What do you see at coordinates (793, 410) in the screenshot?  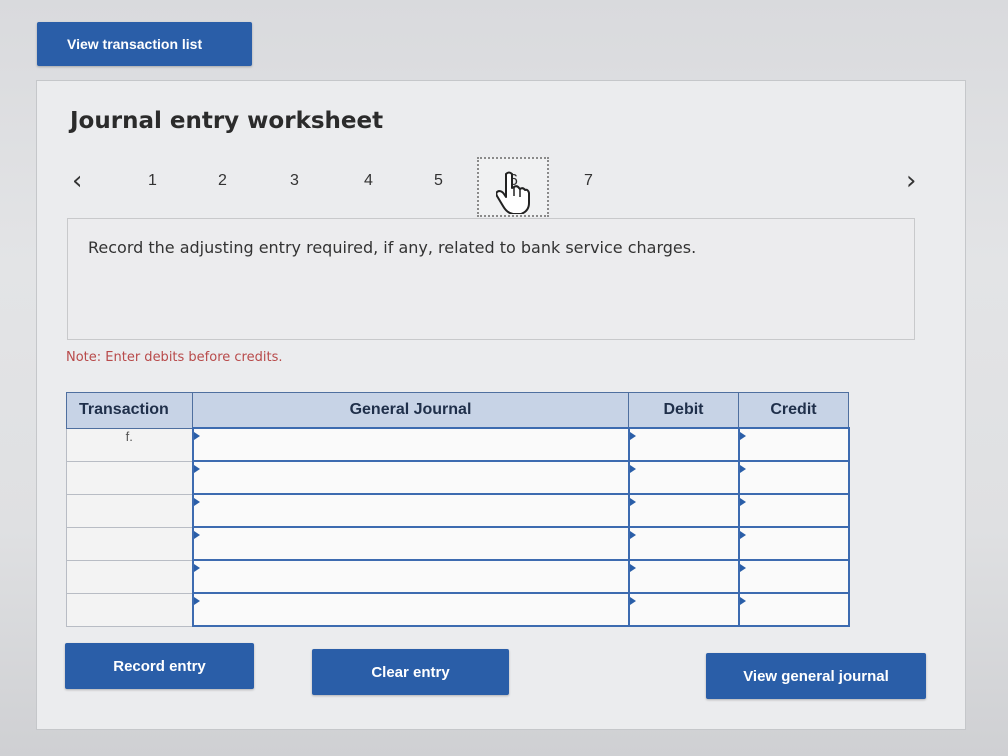 I see `header-credit: Credit` at bounding box center [793, 410].